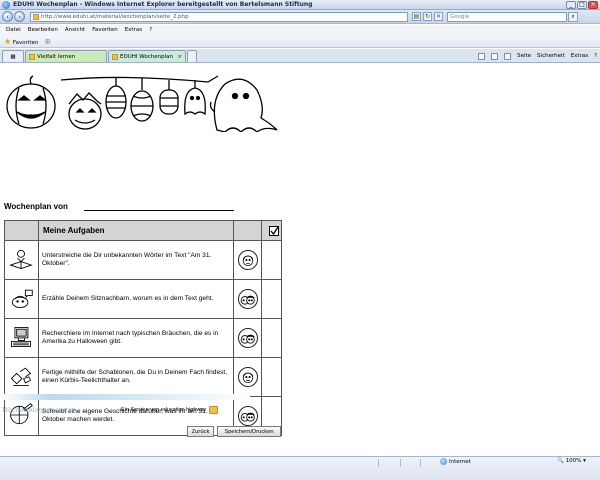  I want to click on search-icon: ⌕, so click(573, 16).